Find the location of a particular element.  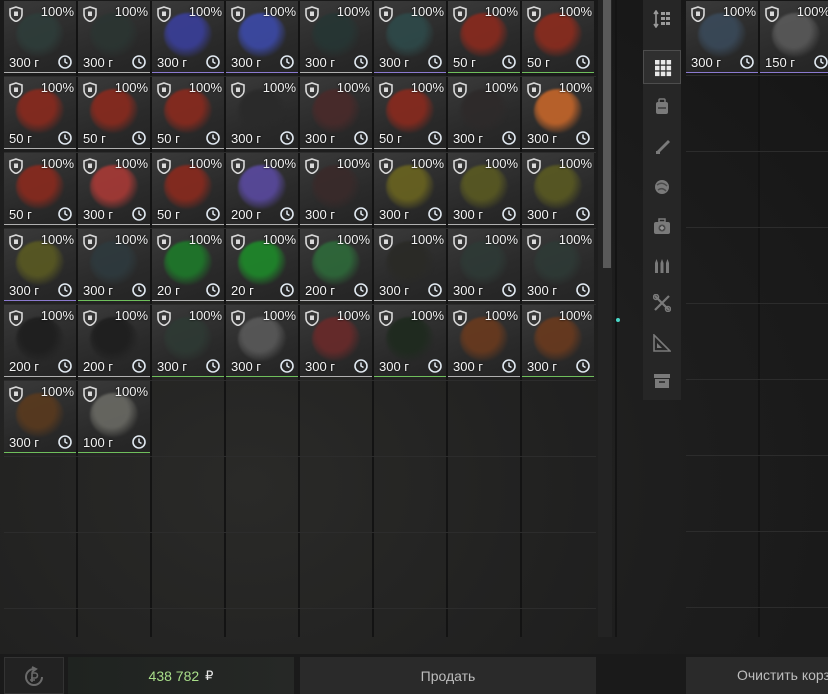

category-artifacts is located at coordinates (662, 187).